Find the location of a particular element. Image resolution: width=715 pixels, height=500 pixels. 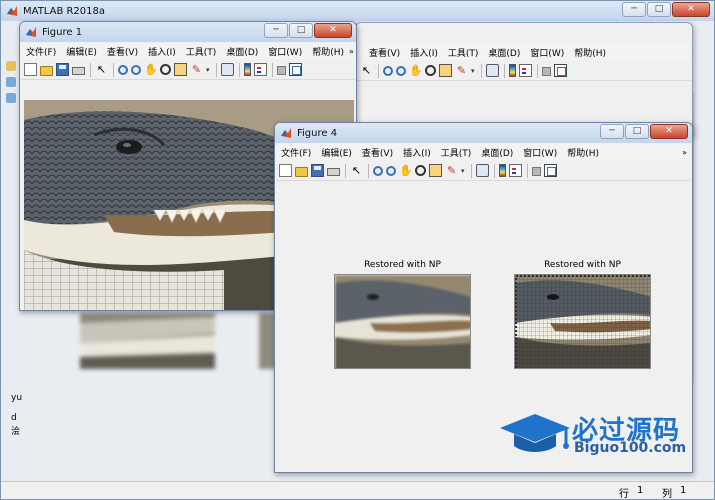

command-text-3: 浍 is located at coordinates (16, 432).